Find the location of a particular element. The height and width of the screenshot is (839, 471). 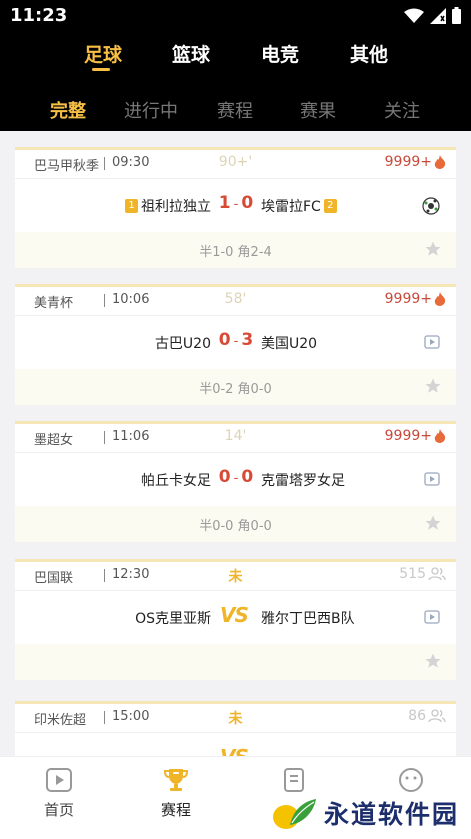

match-score: 0-0 is located at coordinates (236, 477).